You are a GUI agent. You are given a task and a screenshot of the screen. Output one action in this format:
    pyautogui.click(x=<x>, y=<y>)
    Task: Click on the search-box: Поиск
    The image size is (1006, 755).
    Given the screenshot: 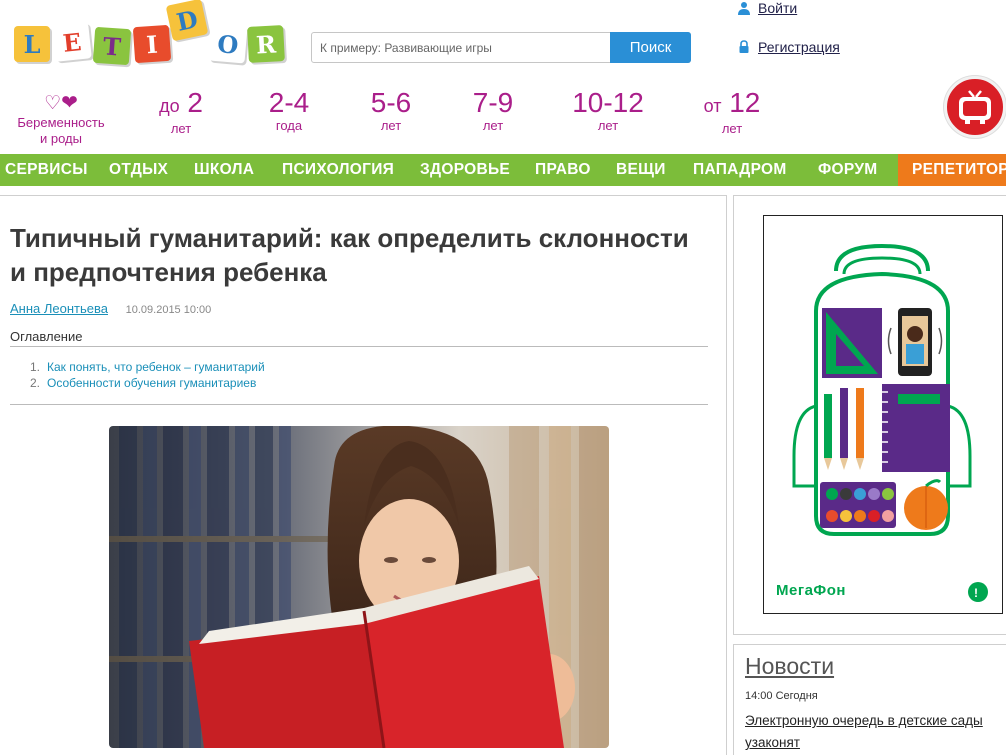 What is the action you would take?
    pyautogui.click(x=501, y=47)
    